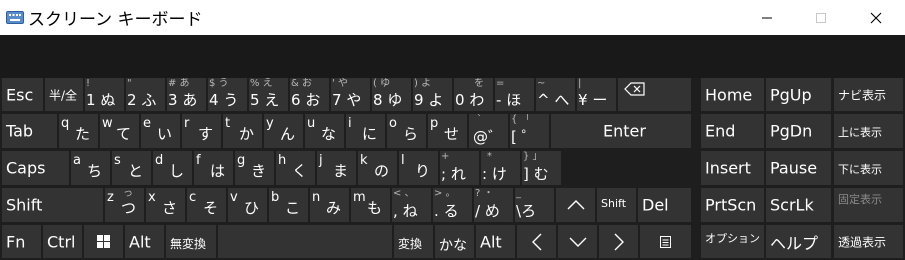 The height and width of the screenshot is (260, 905). What do you see at coordinates (65, 123) in the screenshot?
I see `key-letter: q` at bounding box center [65, 123].